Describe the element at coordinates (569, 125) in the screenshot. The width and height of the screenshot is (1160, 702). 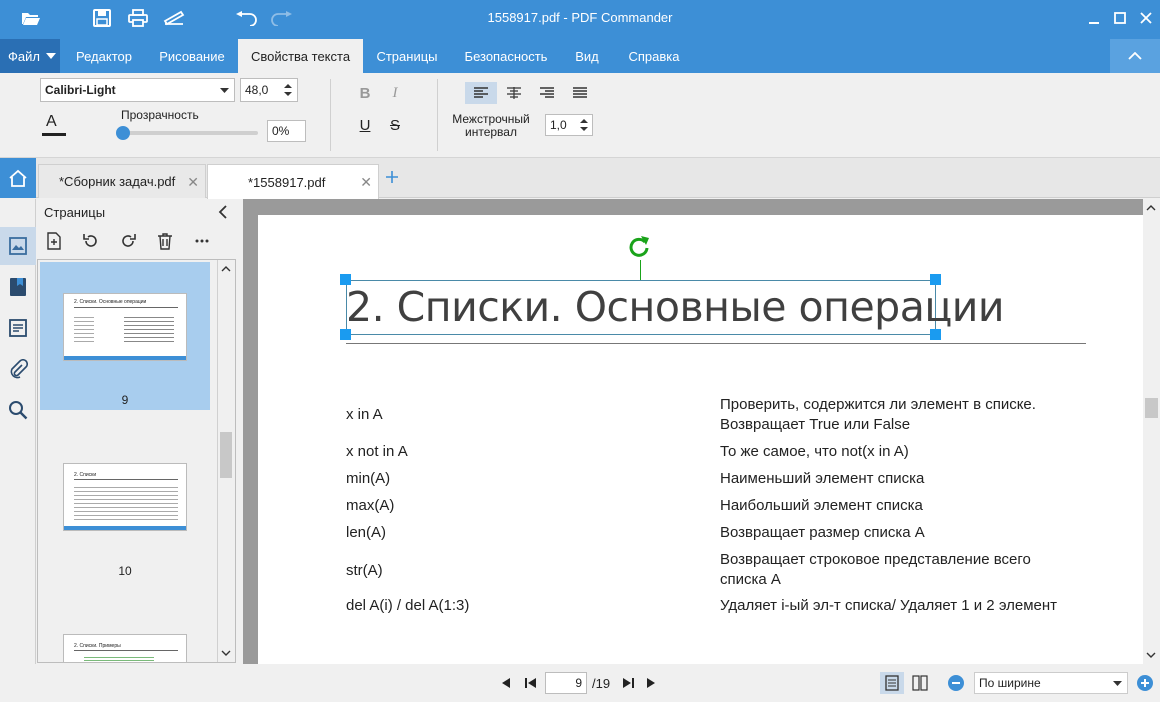
I see `line-spacing-stepper: 1,0` at that location.